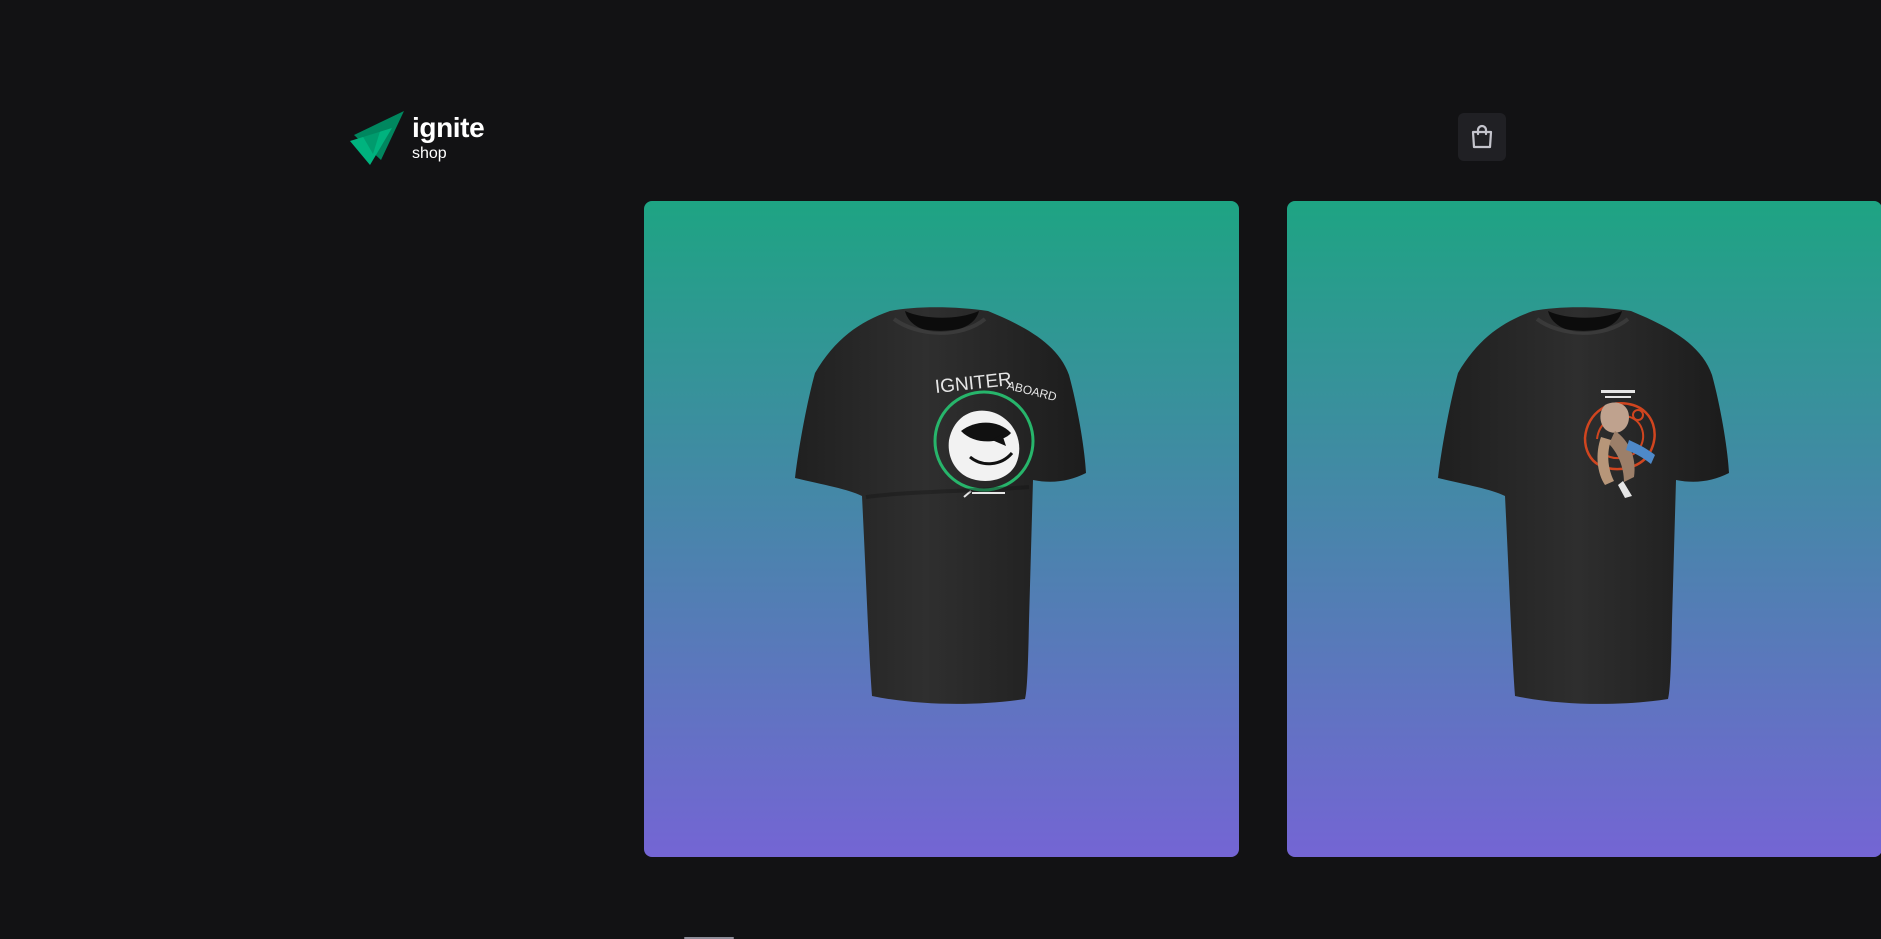 The image size is (1881, 939). Describe the element at coordinates (448, 127) in the screenshot. I see `logo-title: ignite` at that location.